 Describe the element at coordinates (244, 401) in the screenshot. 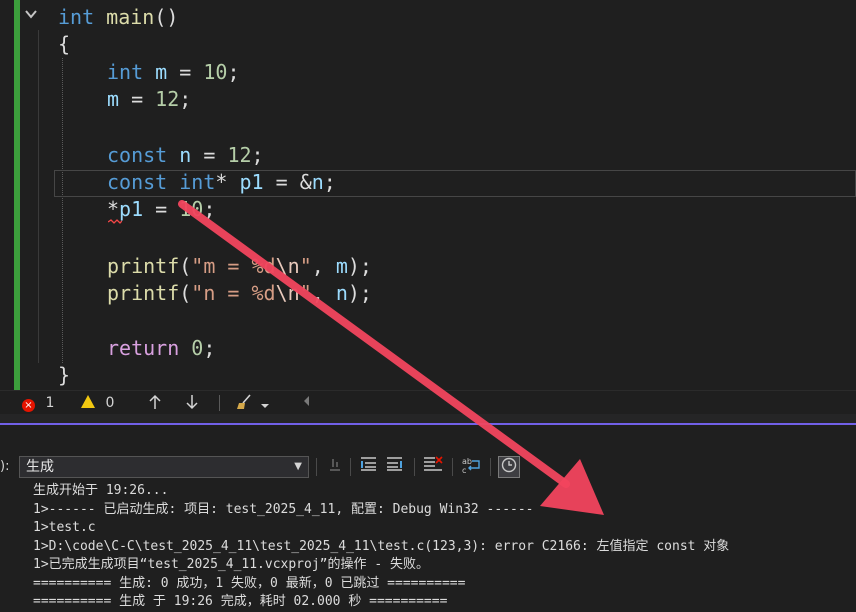

I see `broom-icon` at that location.